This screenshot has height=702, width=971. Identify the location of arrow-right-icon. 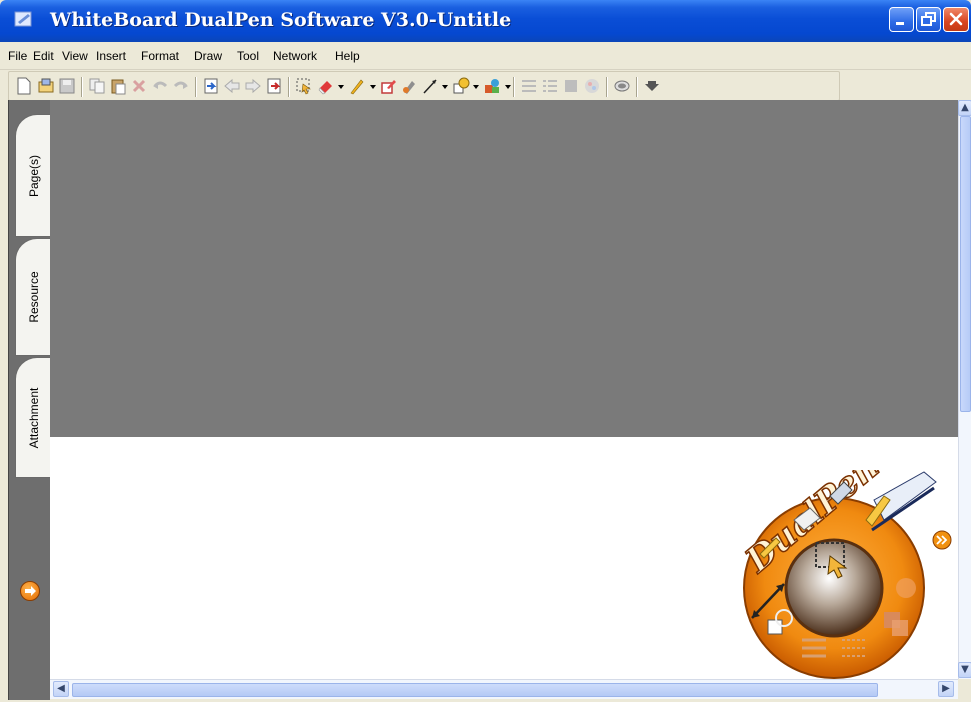
(30, 591).